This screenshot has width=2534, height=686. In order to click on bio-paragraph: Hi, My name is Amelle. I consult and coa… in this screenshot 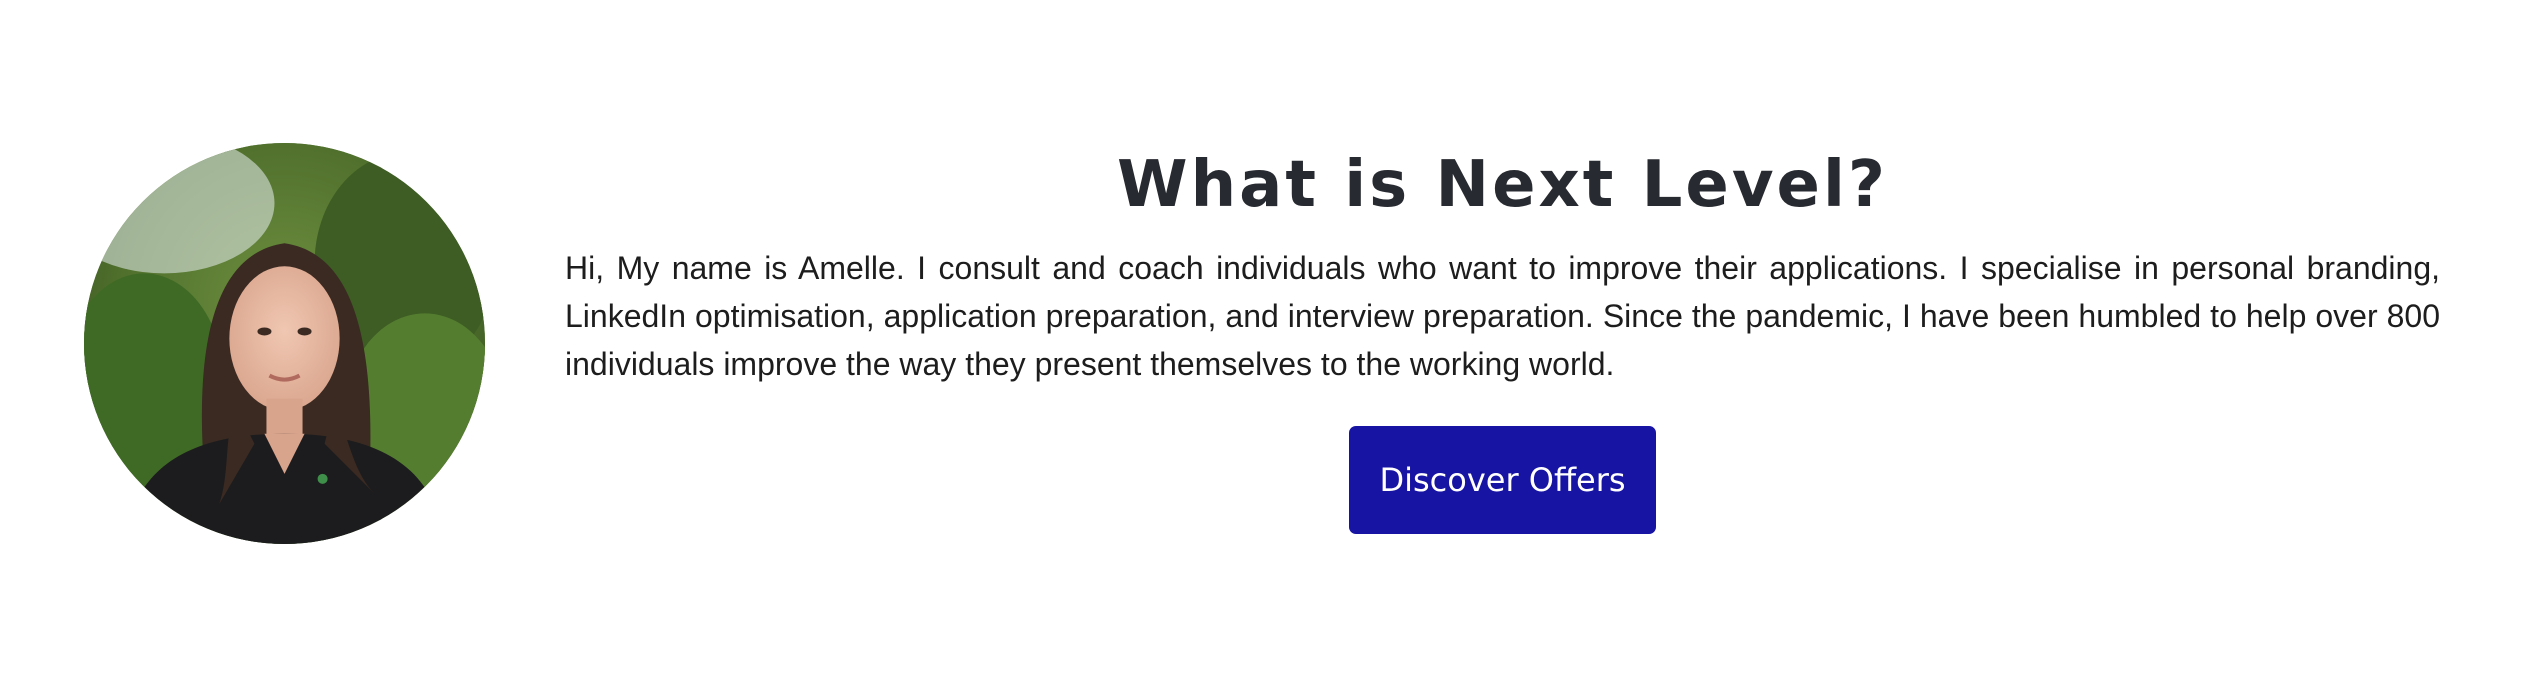, I will do `click(1502, 316)`.